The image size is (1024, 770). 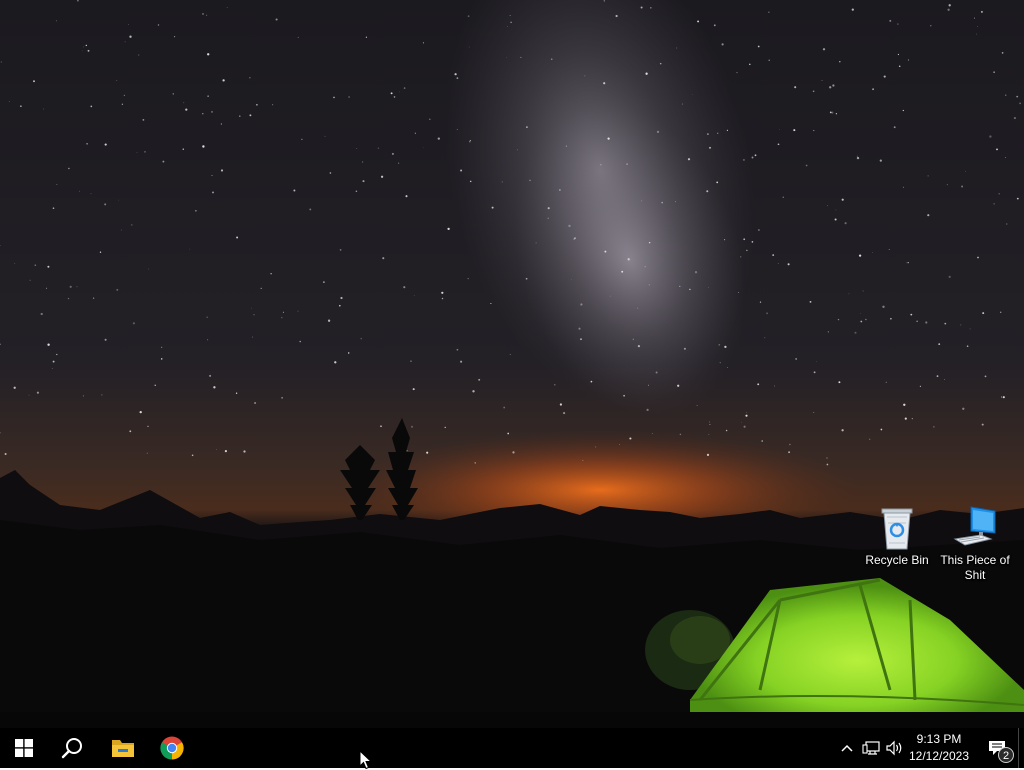 I want to click on chevron-up-icon, so click(x=847, y=748).